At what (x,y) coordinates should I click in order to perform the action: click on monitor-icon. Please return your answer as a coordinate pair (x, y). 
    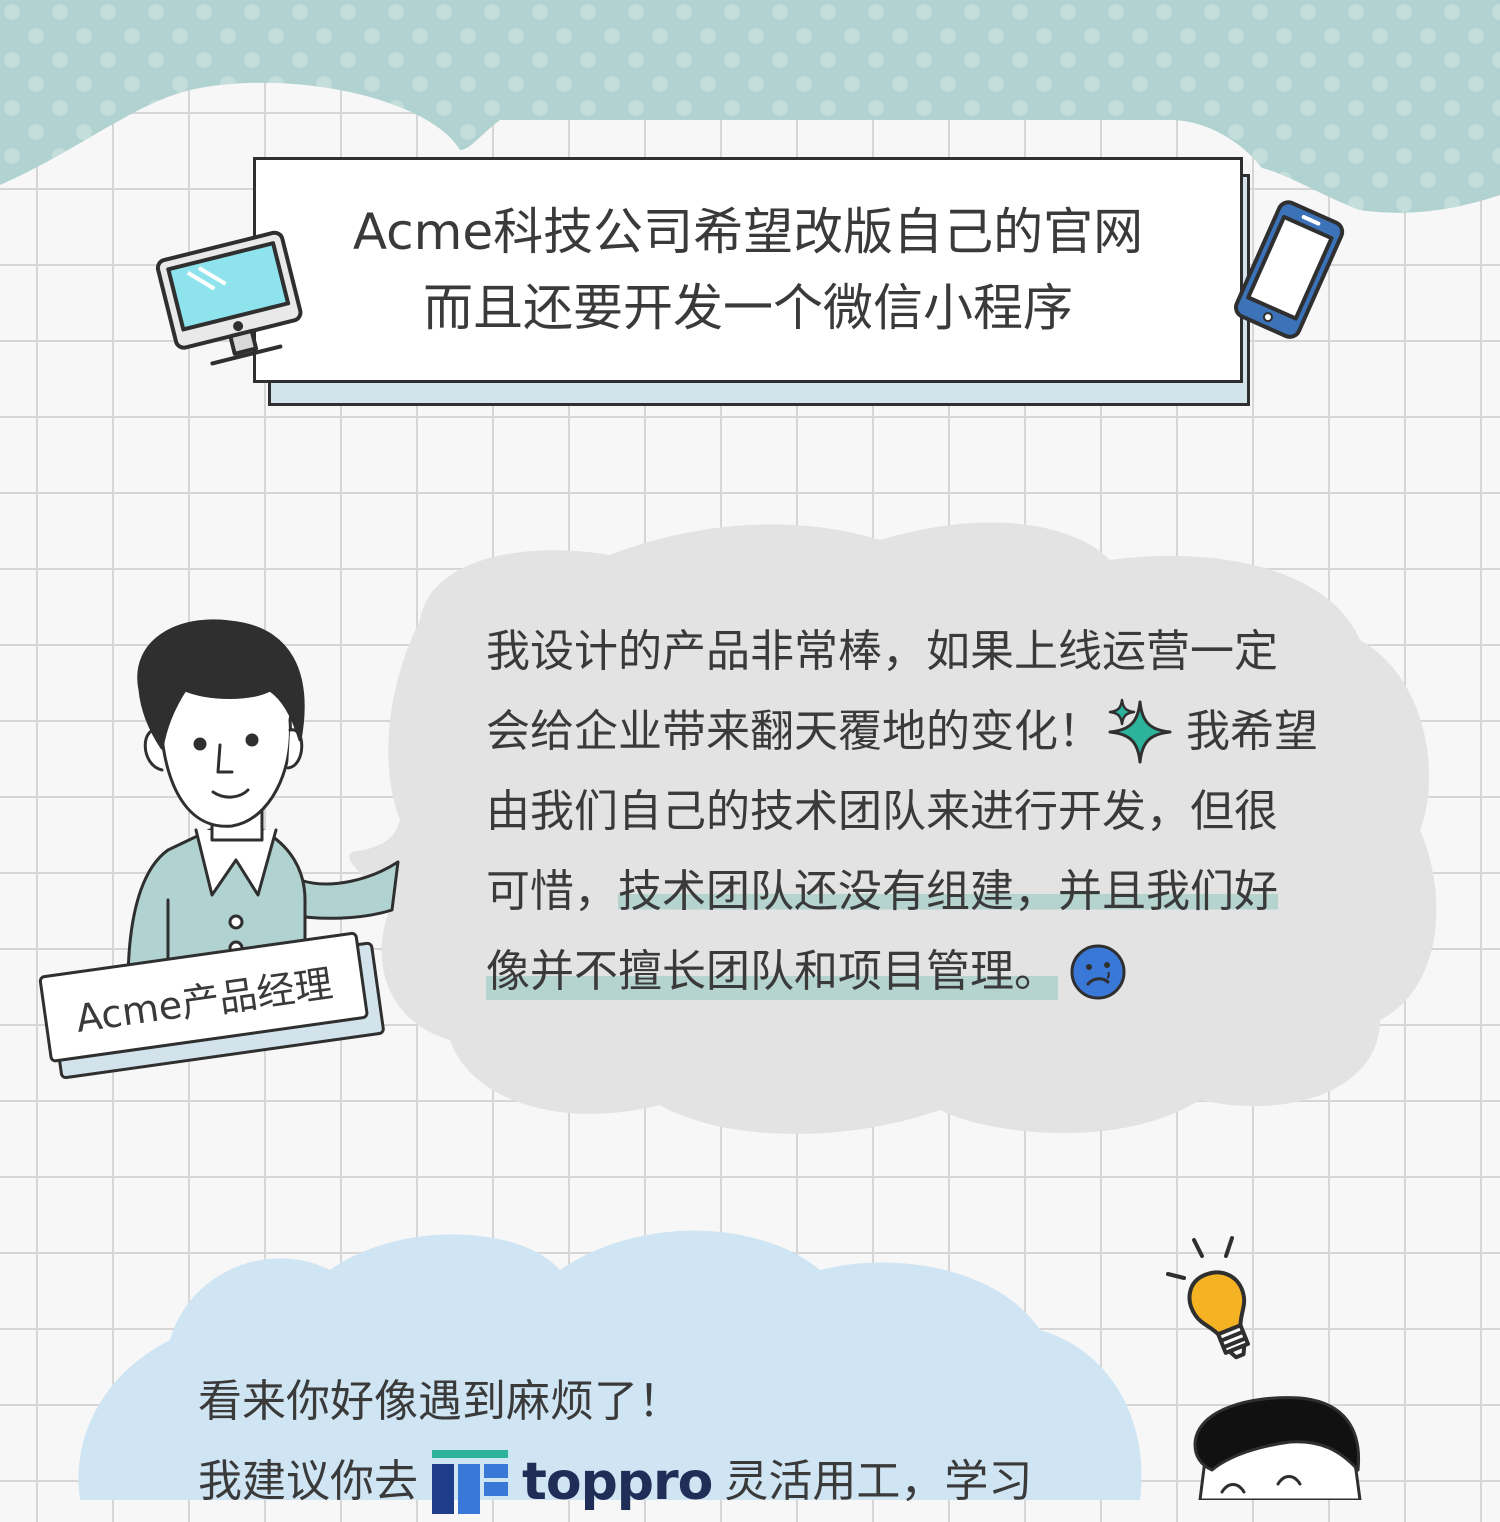
    Looking at the image, I should click on (229, 298).